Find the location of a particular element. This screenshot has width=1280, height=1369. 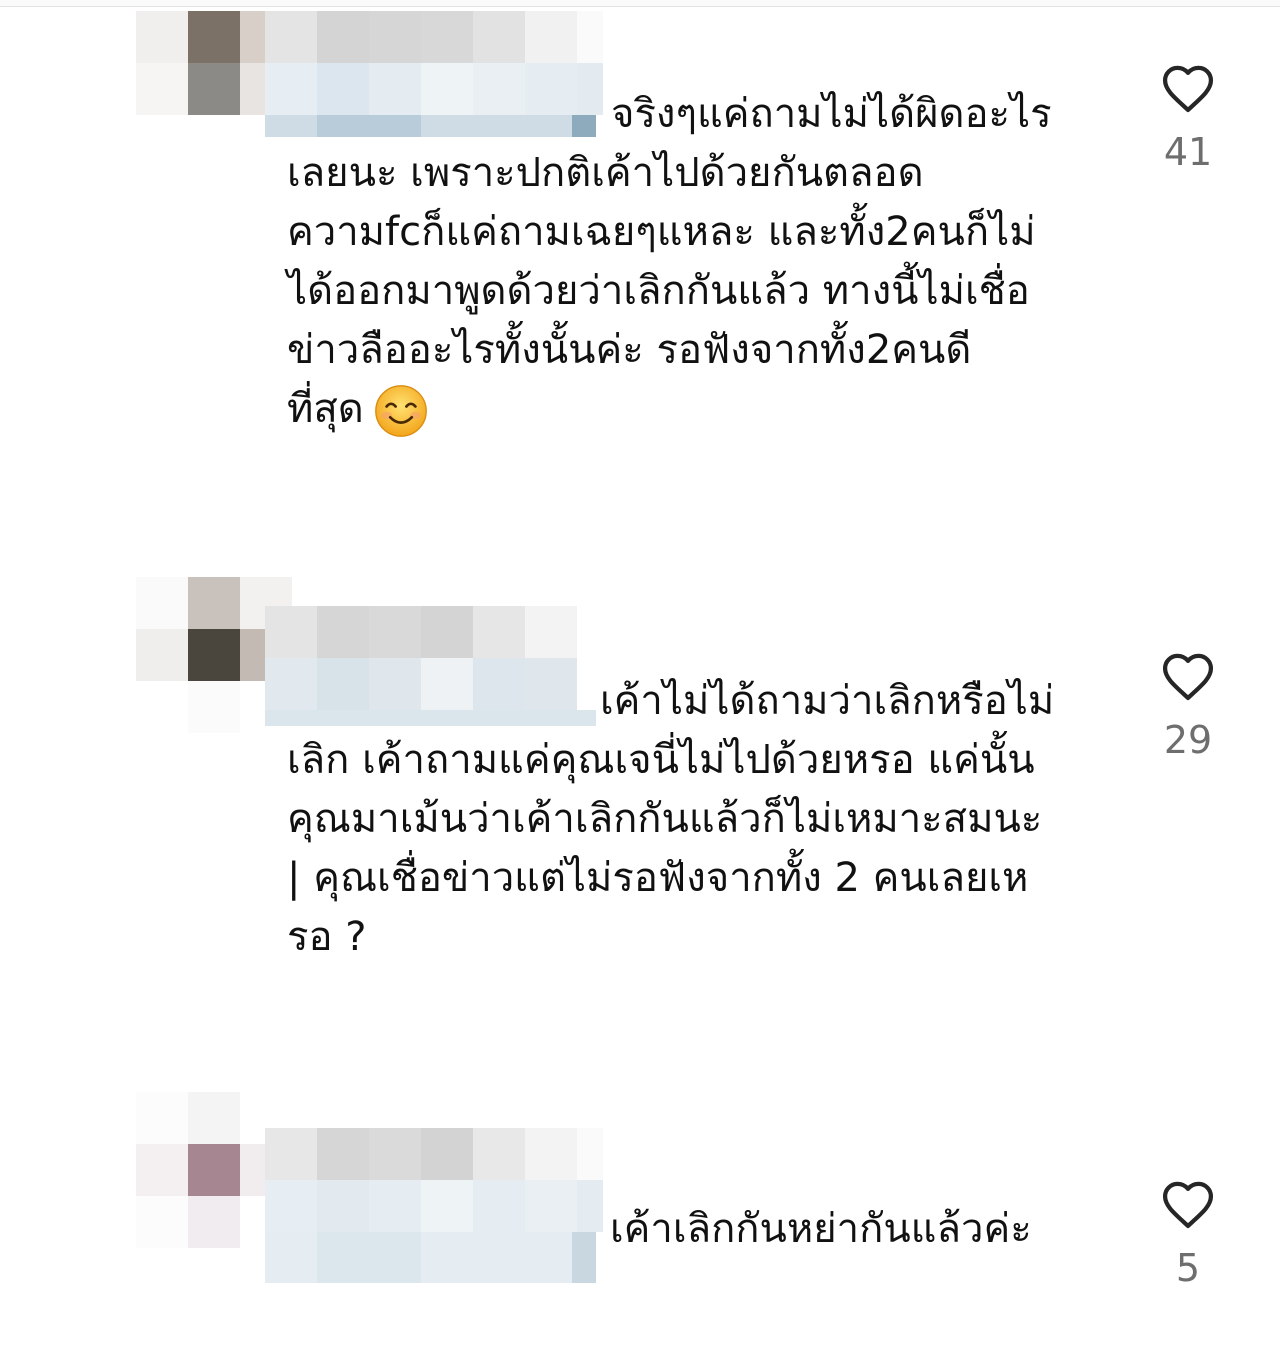

comment-line: ที่สุด is located at coordinates (694, 409).